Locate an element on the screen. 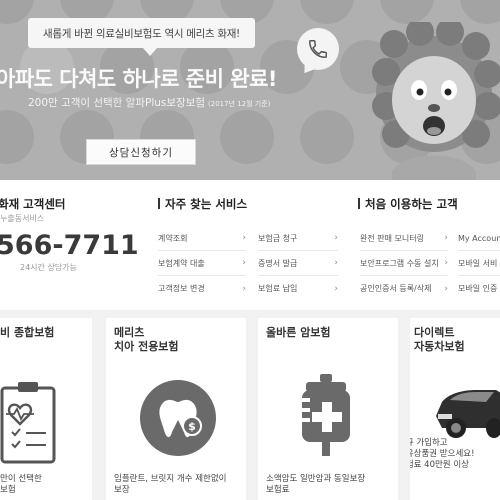 The image size is (500, 500). card-desc-line: 임플란트, 브릿지 개수 제한없이 is located at coordinates (170, 479).